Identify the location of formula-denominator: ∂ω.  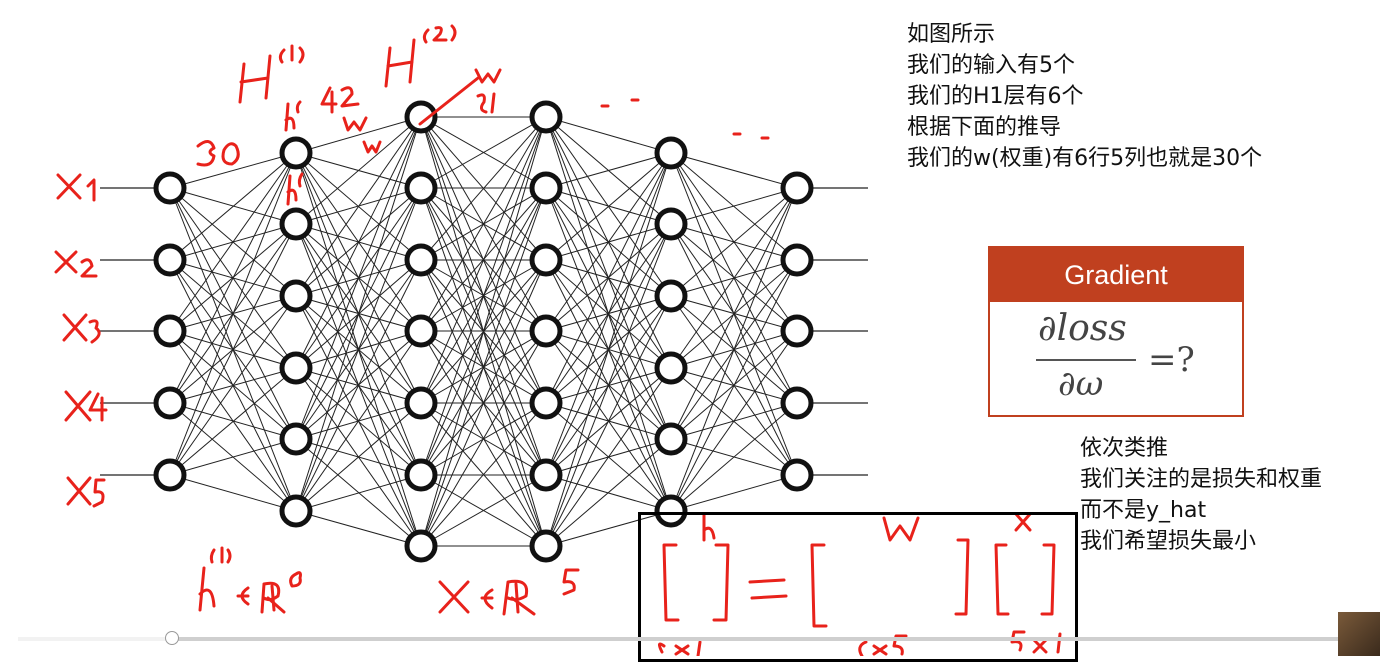
(1081, 384).